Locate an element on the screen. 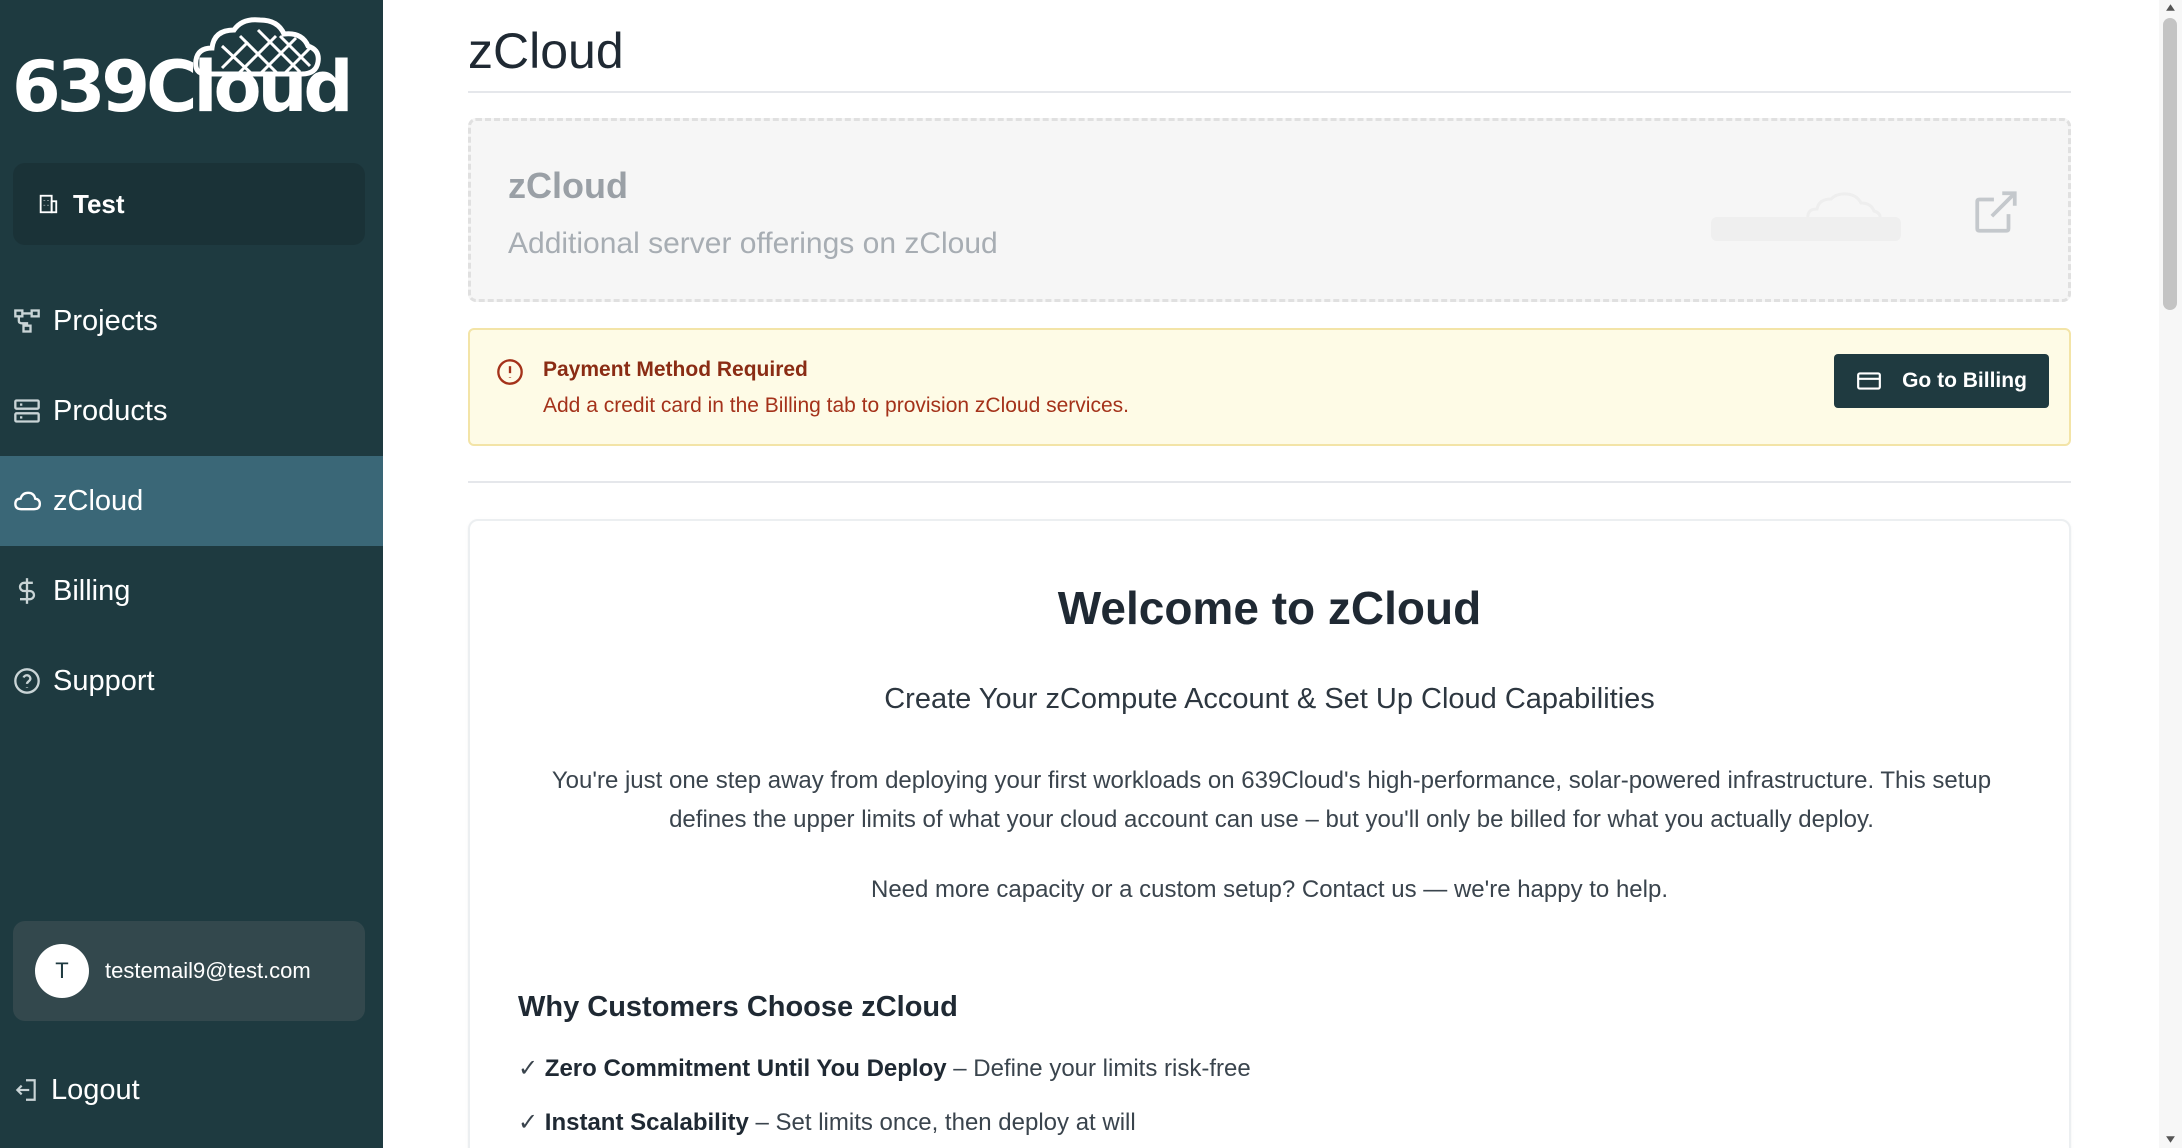  building-icon is located at coordinates (48, 204).